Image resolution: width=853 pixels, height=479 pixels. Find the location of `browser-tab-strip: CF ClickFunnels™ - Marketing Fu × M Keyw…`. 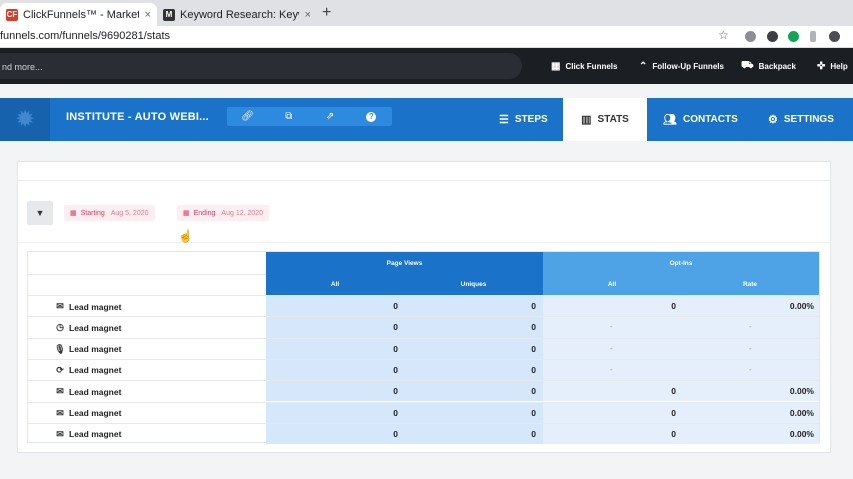

browser-tab-strip: CF ClickFunnels™ - Marketing Fu × M Keyw… is located at coordinates (426, 13).